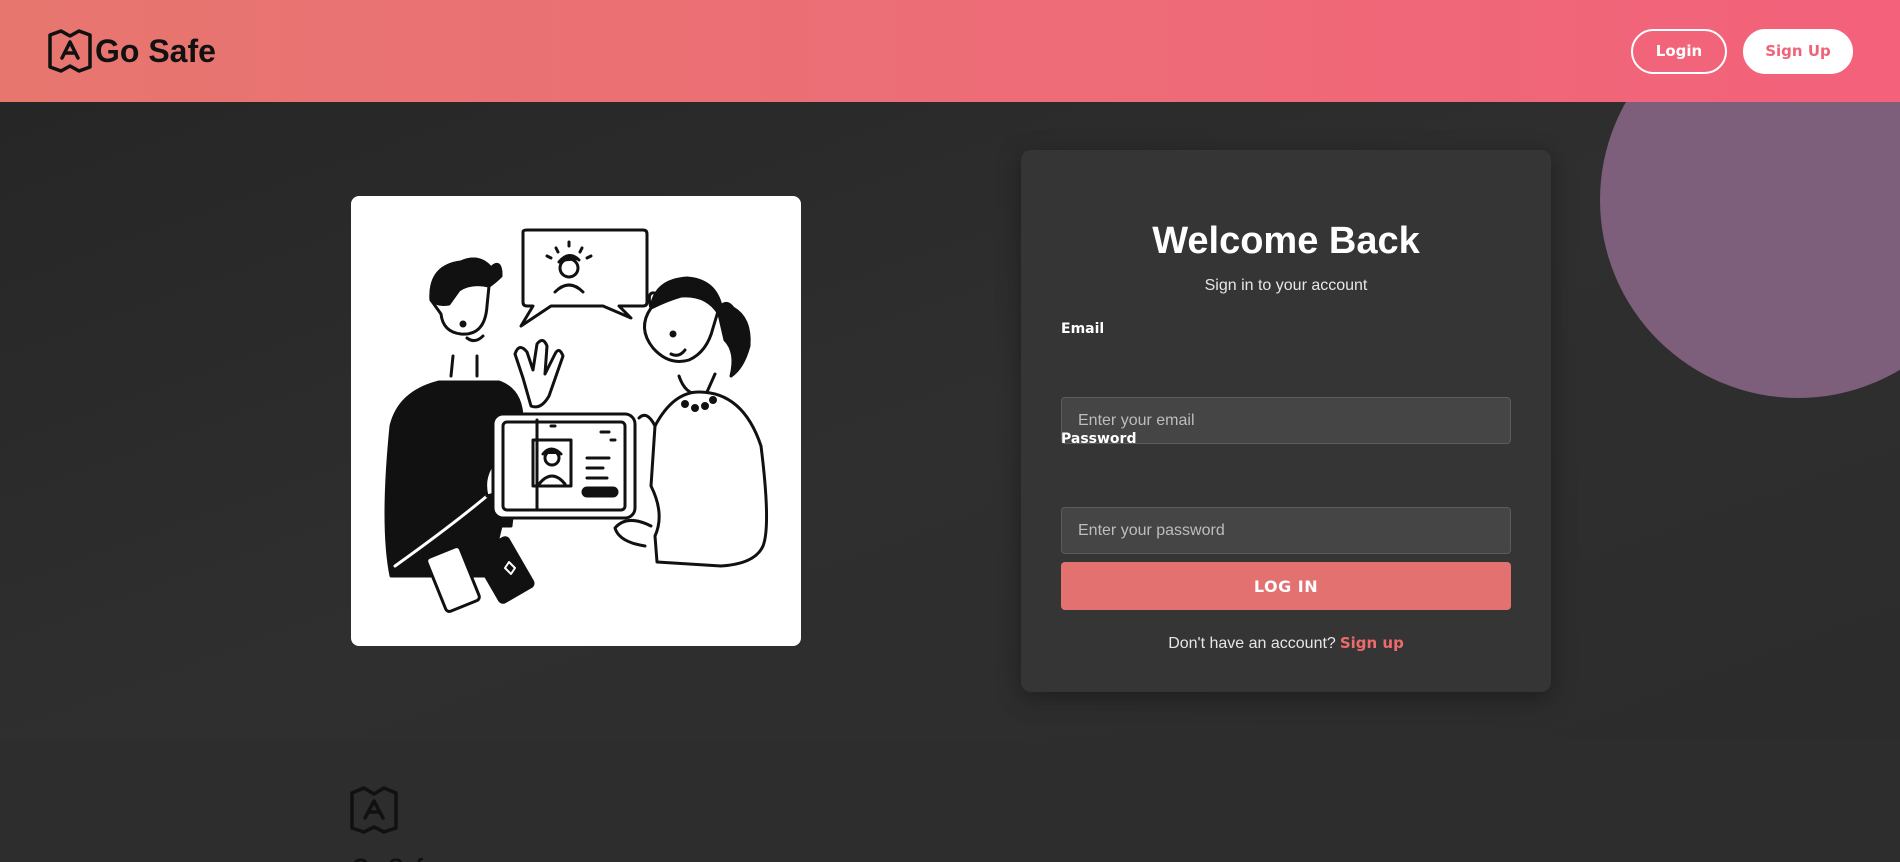 This screenshot has width=1900, height=862. I want to click on navbar: Go Safe Login Sign Up, so click(950, 51).